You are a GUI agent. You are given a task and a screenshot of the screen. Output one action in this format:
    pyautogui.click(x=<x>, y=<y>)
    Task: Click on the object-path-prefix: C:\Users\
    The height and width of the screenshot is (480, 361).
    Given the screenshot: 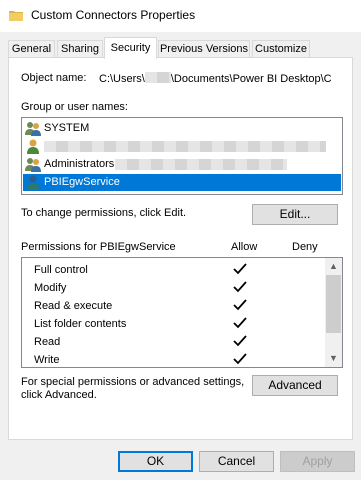 What is the action you would take?
    pyautogui.click(x=122, y=79)
    